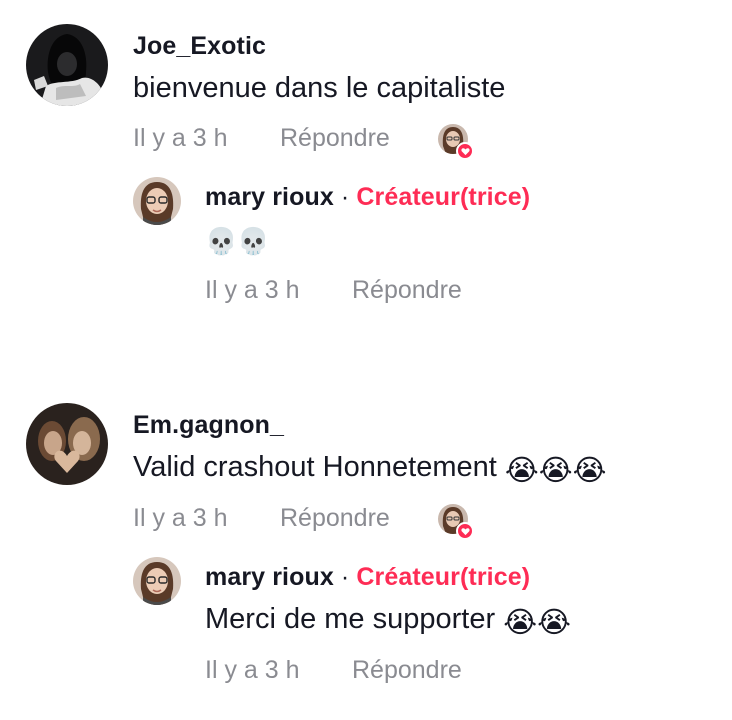 The height and width of the screenshot is (720, 732). Describe the element at coordinates (319, 88) in the screenshot. I see `comment-text: bienvenue dans le capitaliste` at that location.